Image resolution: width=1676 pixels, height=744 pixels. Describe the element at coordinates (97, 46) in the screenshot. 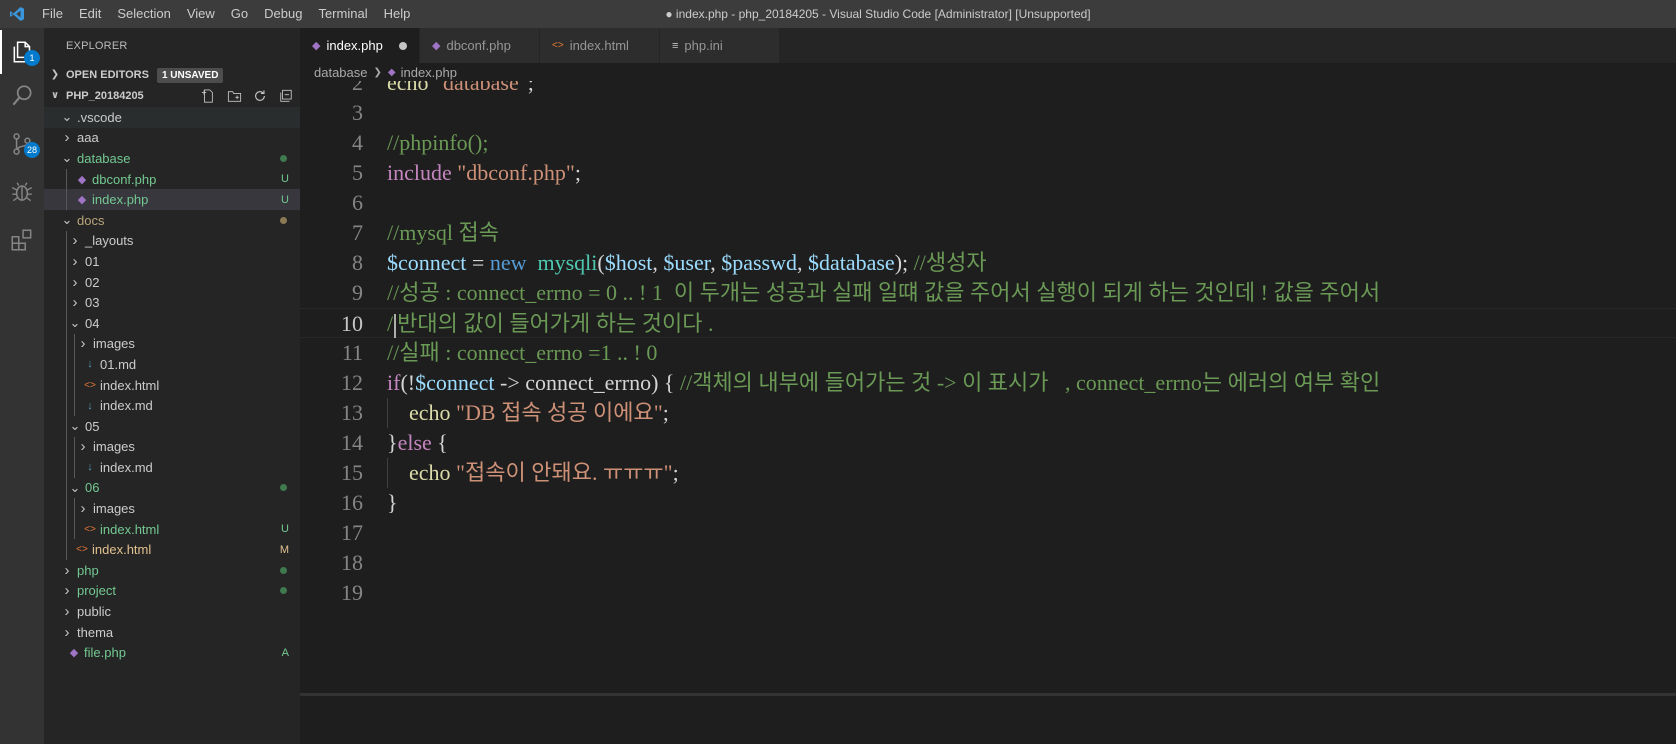

I see `explorer-title: EXPLORER` at that location.